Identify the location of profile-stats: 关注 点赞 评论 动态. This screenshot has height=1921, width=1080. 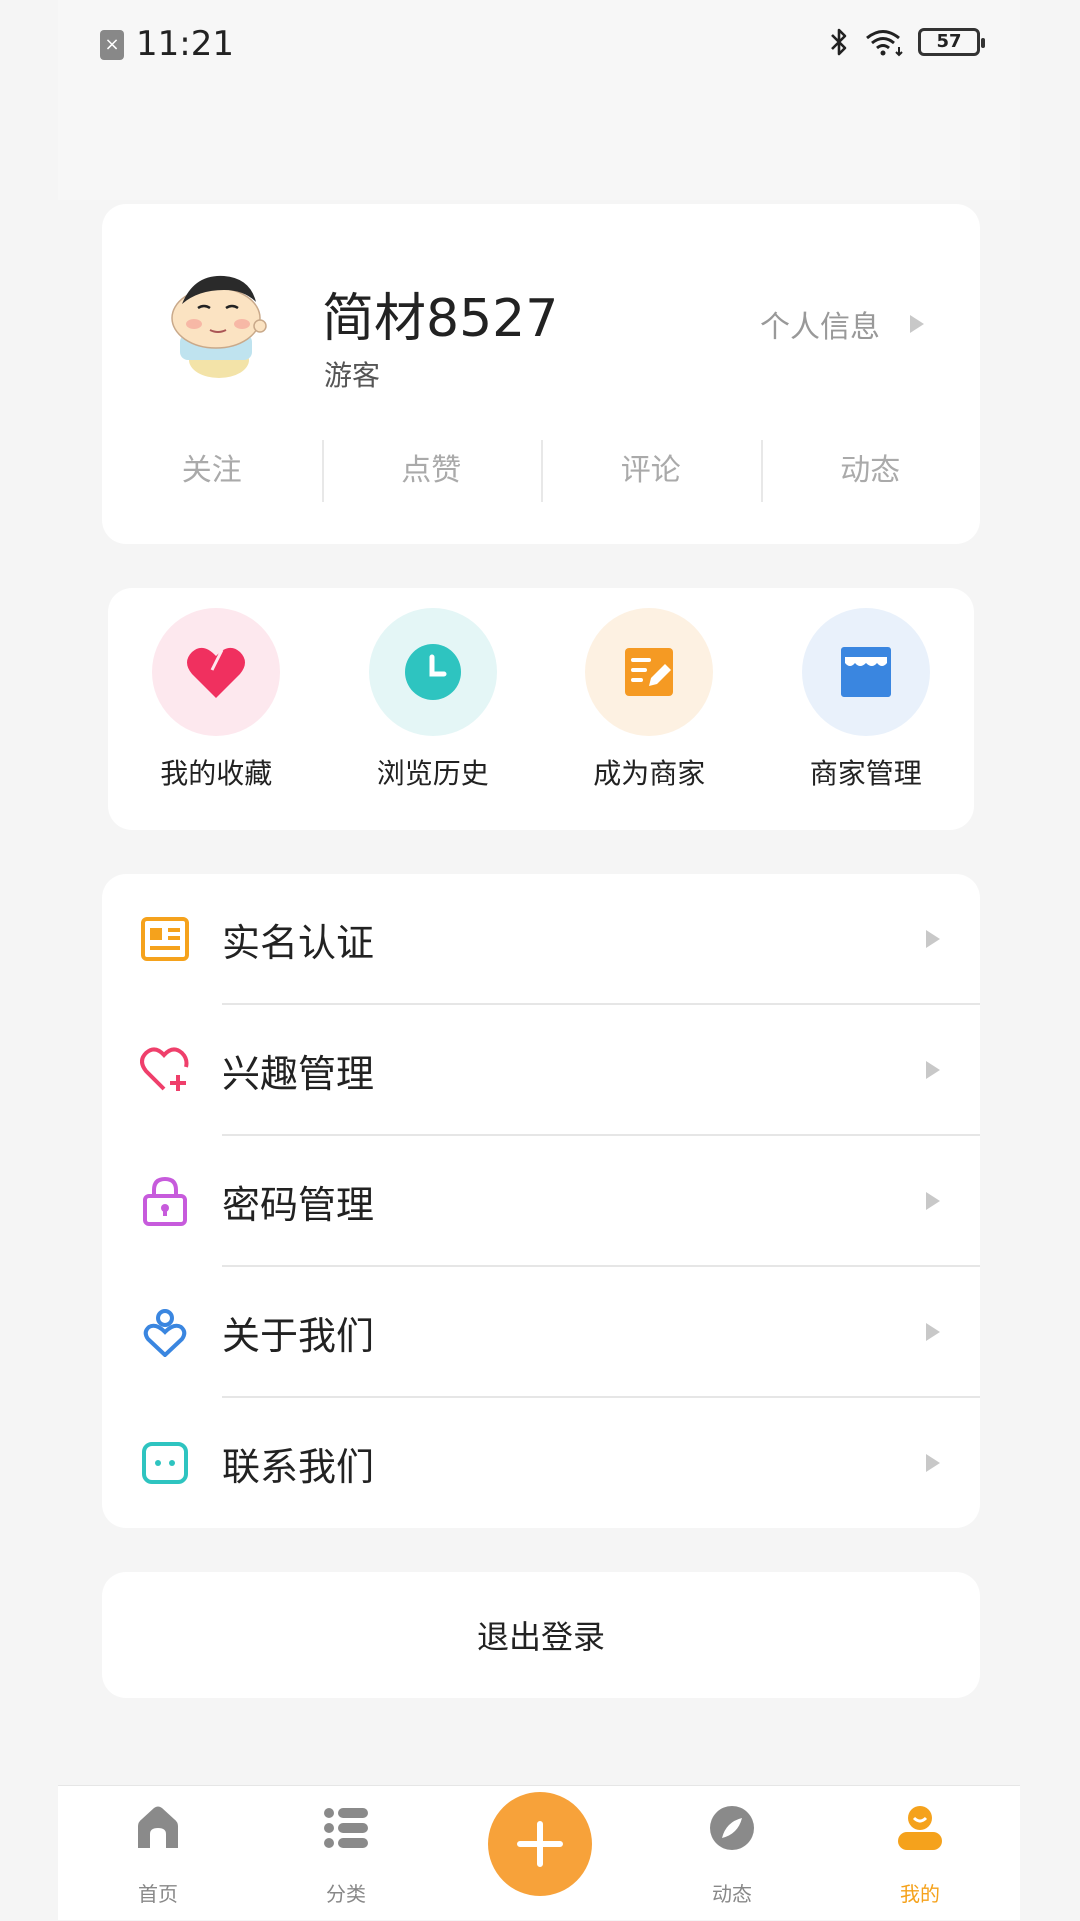
(541, 471).